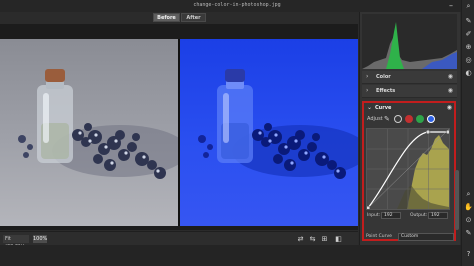 Image resolution: width=474 pixels, height=266 pixels. I want to click on after-photo-art, so click(278, 124).